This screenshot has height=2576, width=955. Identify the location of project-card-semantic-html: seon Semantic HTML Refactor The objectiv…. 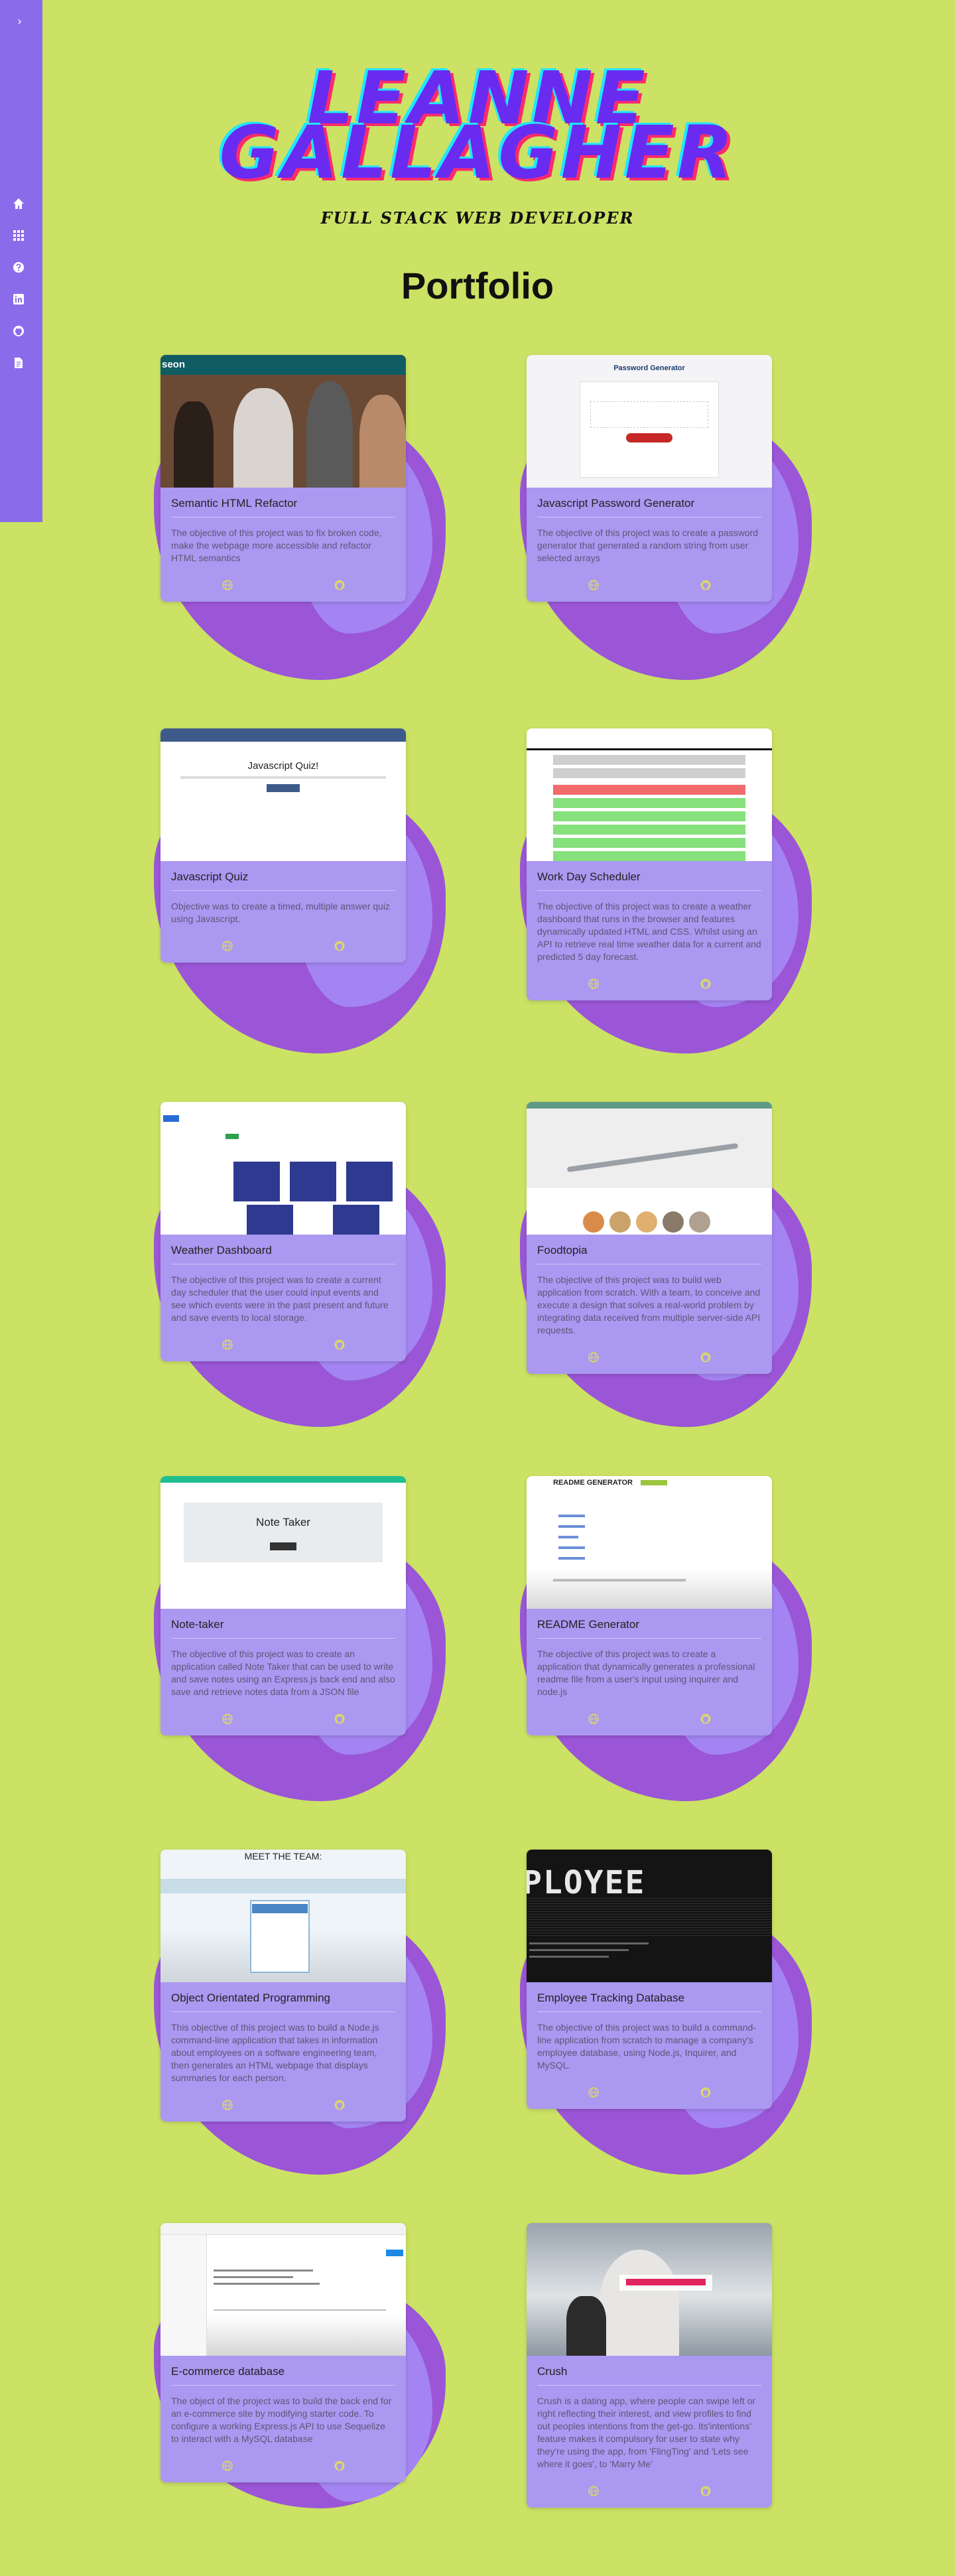
(300, 517).